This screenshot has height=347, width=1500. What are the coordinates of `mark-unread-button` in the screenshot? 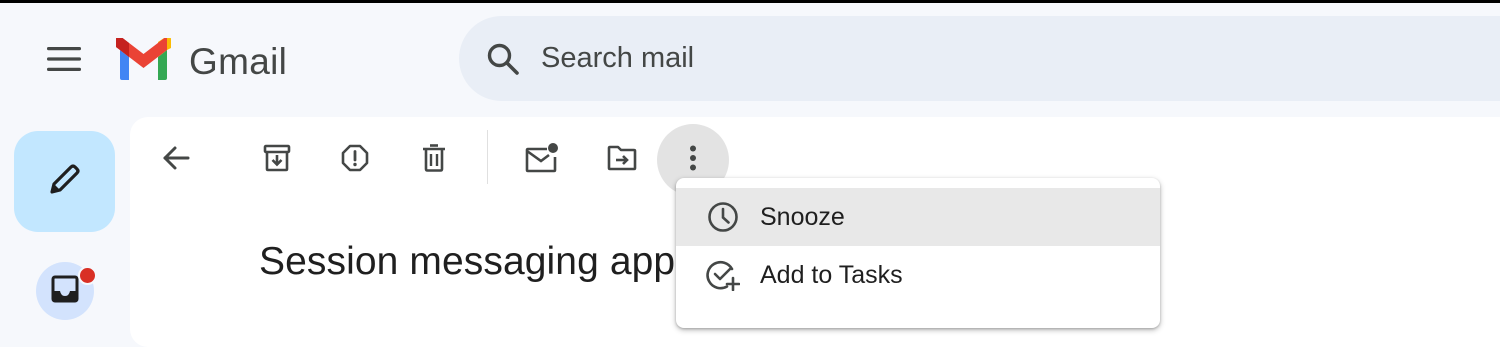 It's located at (542, 160).